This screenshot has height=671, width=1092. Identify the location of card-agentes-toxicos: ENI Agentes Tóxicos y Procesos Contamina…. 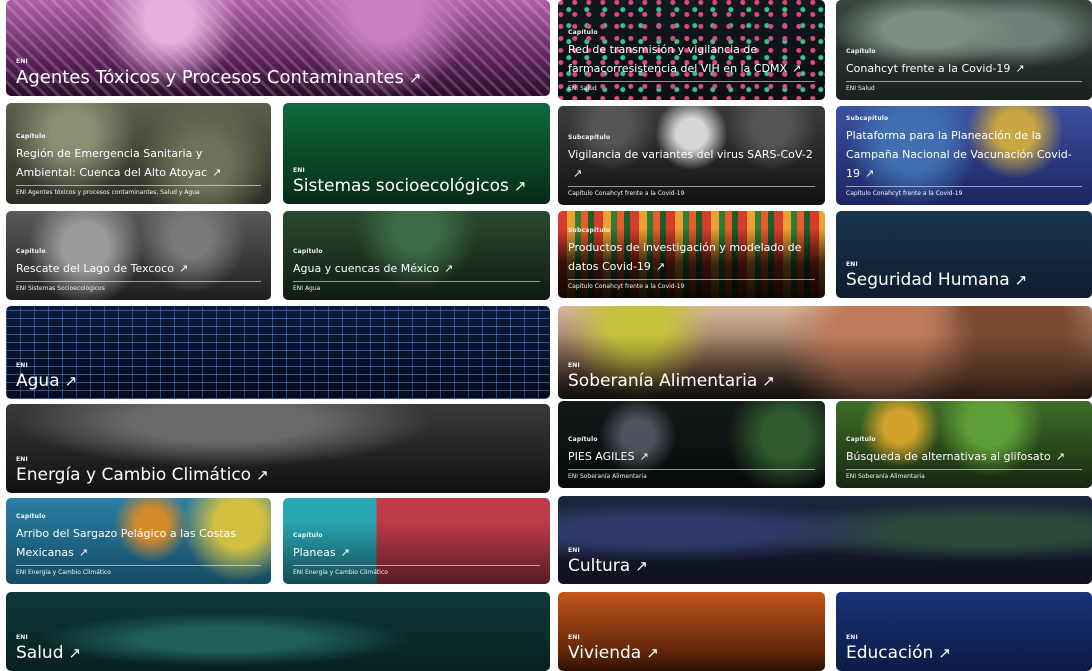
(278, 48).